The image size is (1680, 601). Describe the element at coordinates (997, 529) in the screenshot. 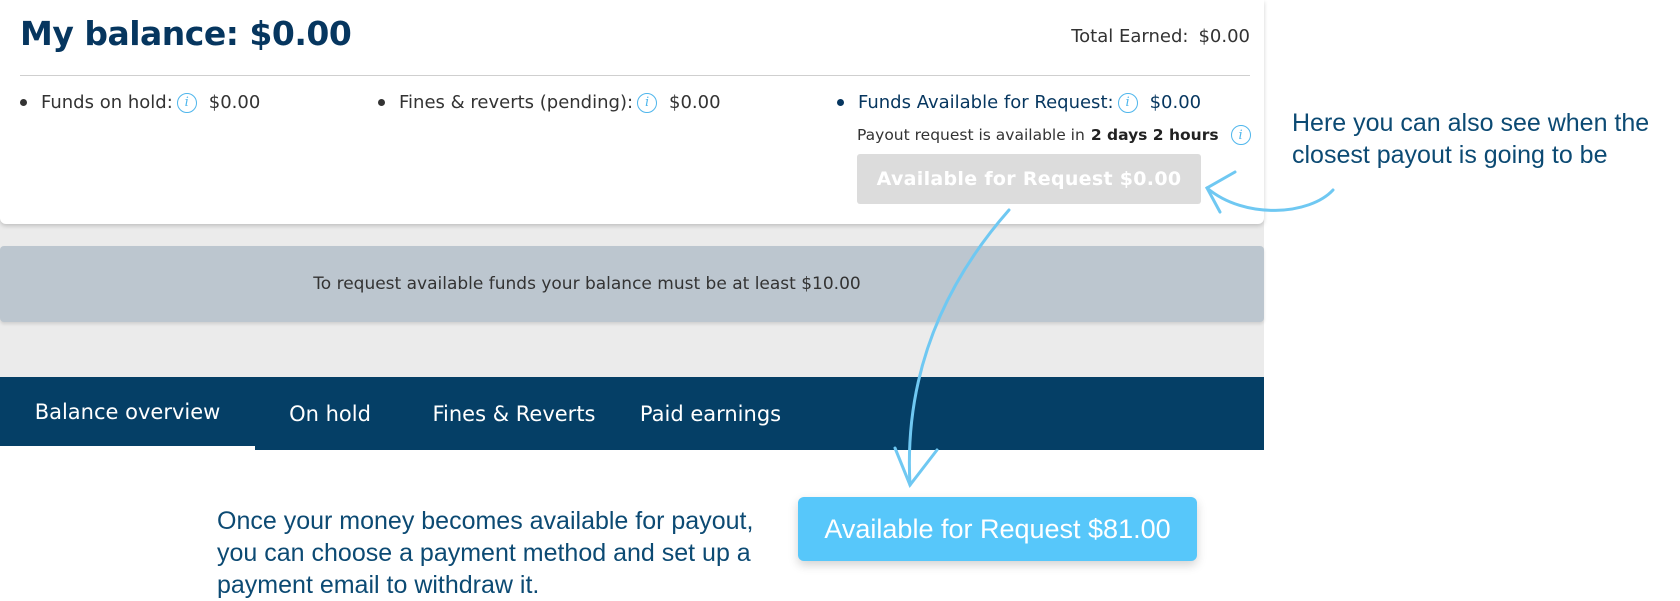

I see `request-button-active: Available for Request $81.00` at that location.